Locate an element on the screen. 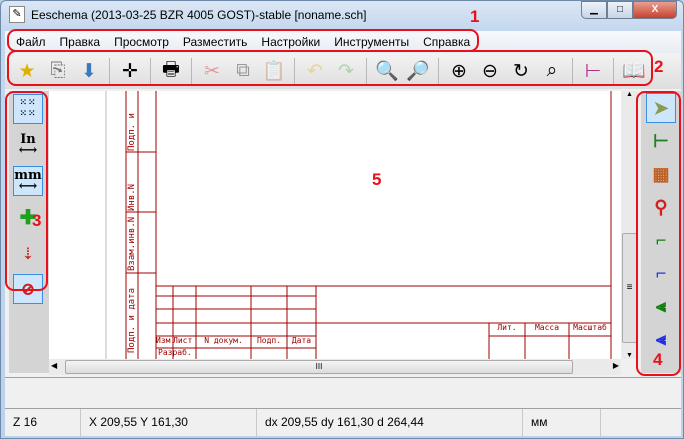  annotation-number: 5 is located at coordinates (377, 179).